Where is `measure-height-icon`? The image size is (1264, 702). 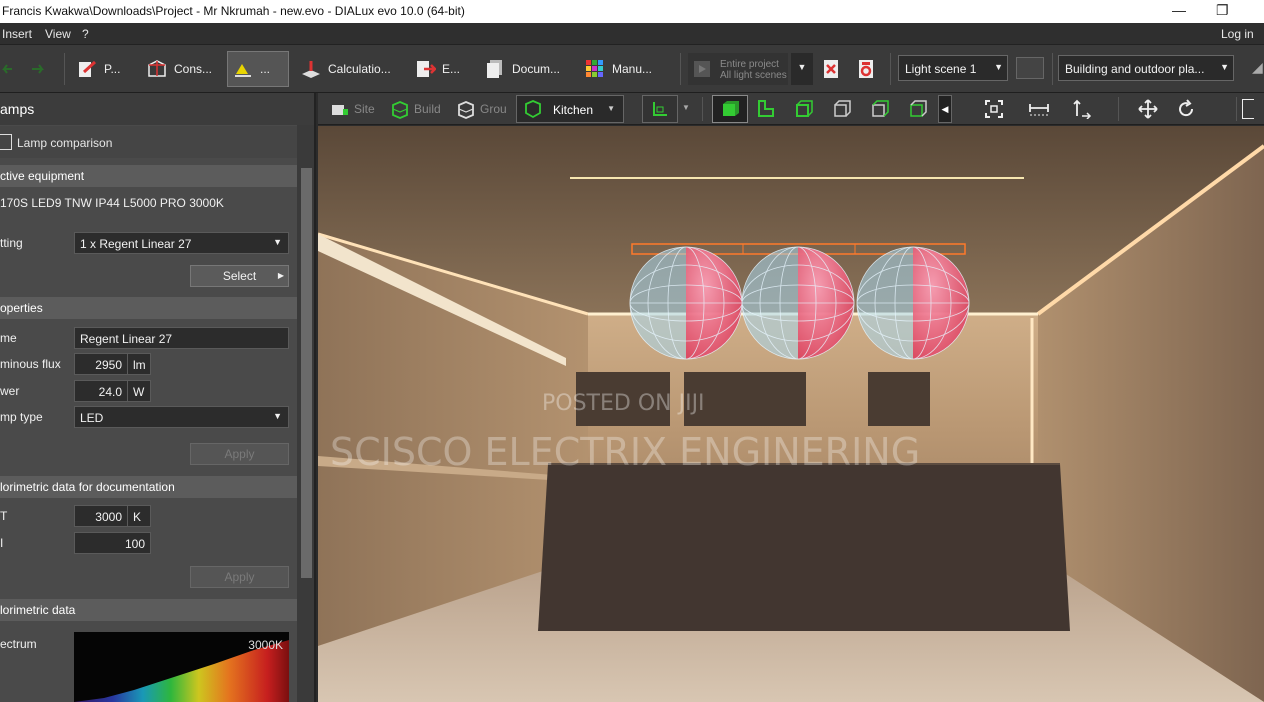
measure-height-icon is located at coordinates (1082, 109).